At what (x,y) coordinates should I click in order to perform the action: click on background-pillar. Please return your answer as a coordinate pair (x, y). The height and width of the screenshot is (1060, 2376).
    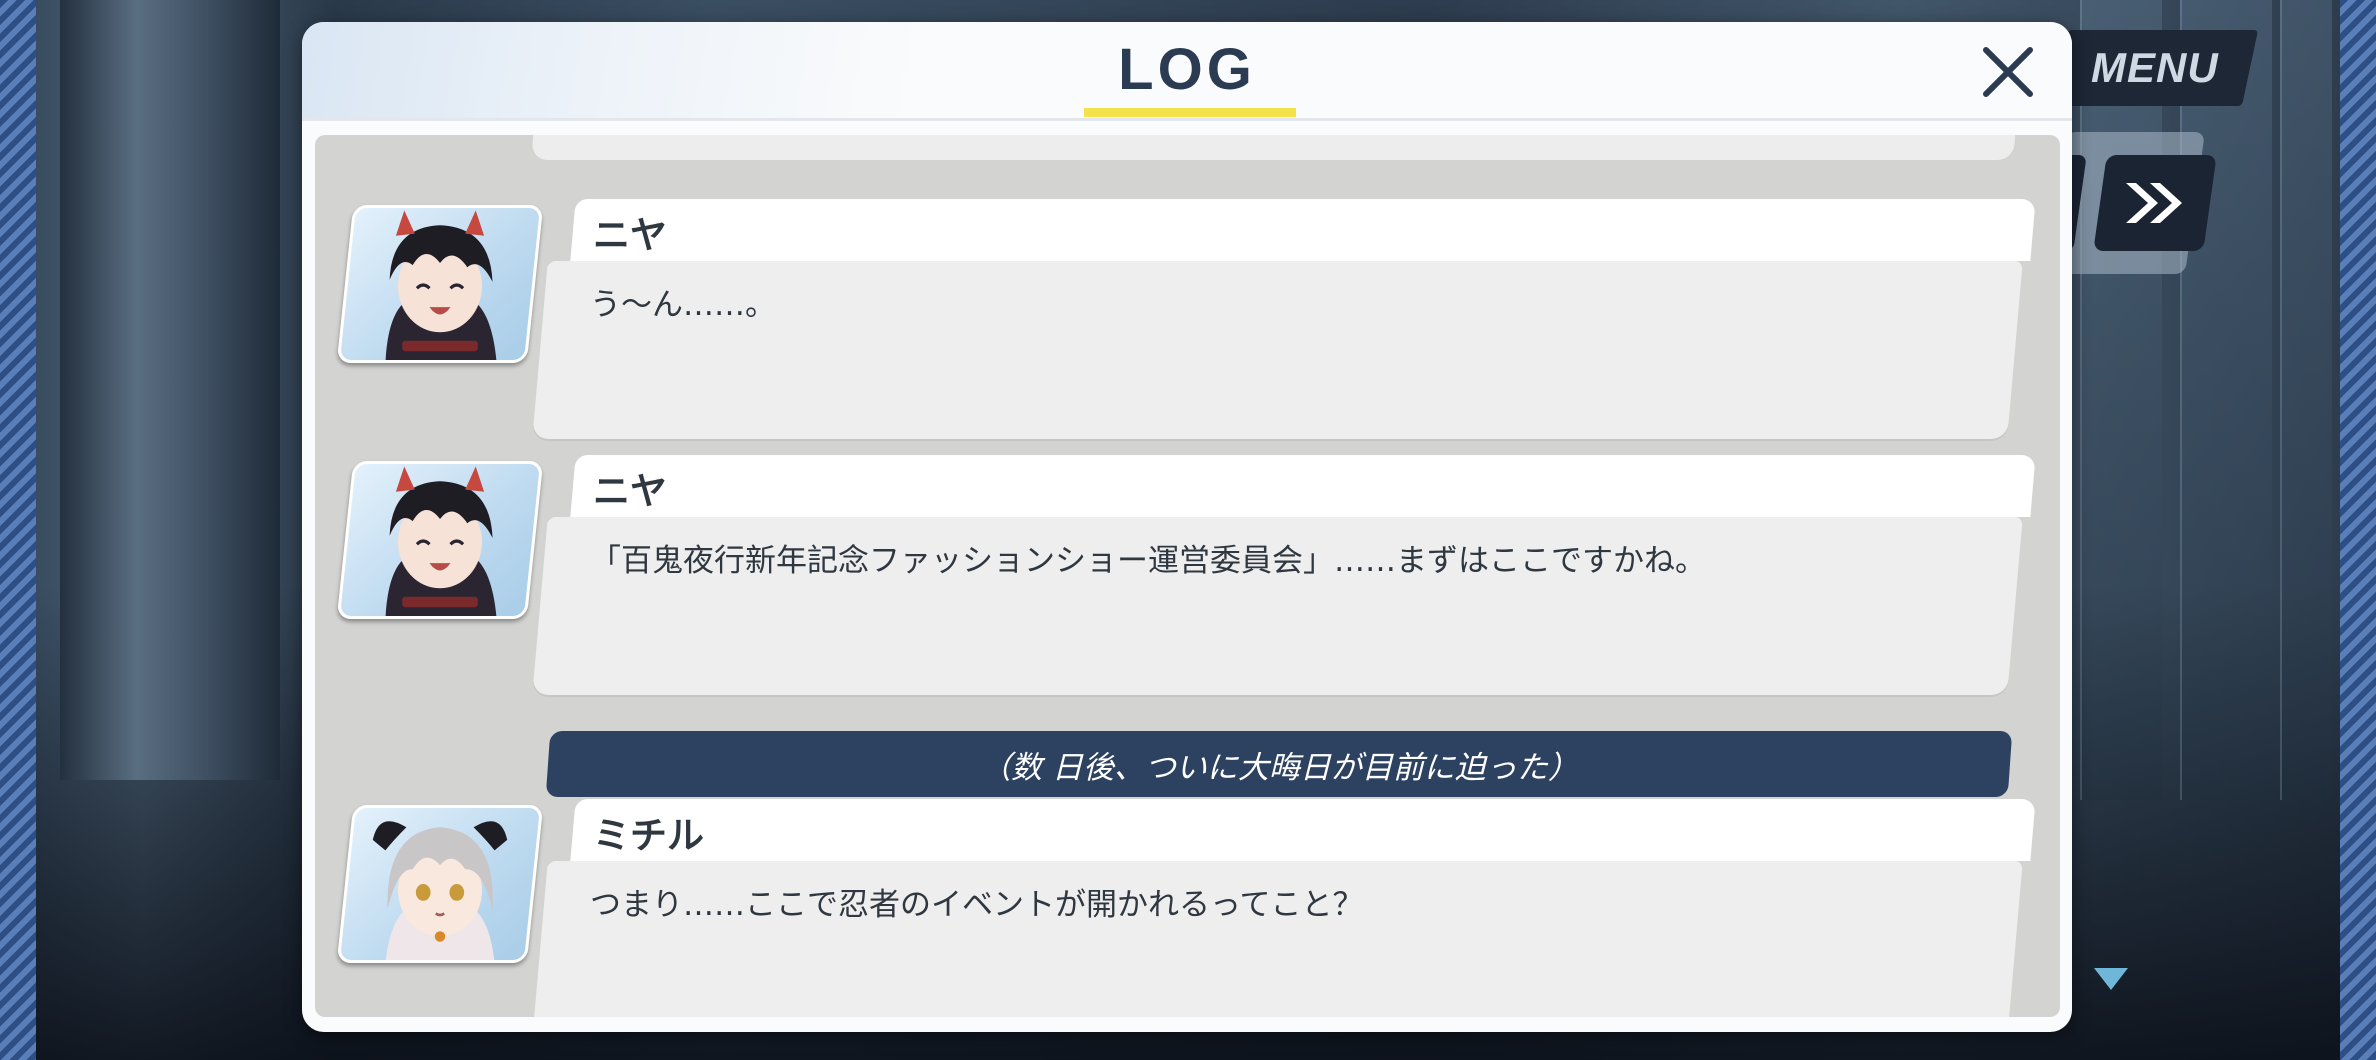
    Looking at the image, I should click on (170, 390).